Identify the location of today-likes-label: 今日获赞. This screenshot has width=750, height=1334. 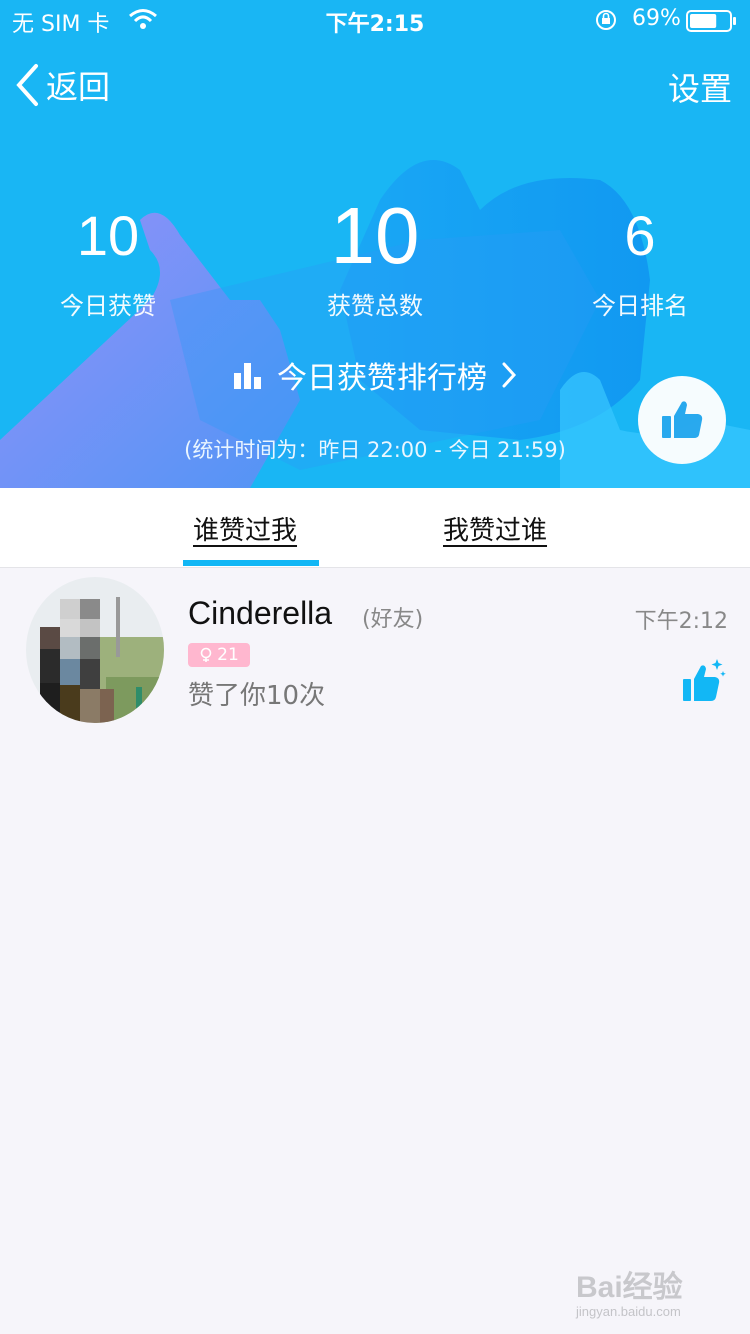
(108, 306).